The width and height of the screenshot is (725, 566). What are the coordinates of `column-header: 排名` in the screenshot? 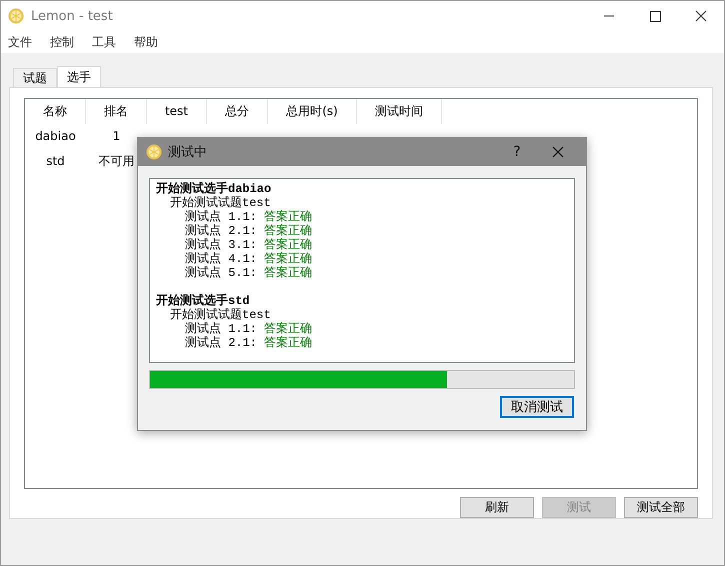 It's located at (116, 111).